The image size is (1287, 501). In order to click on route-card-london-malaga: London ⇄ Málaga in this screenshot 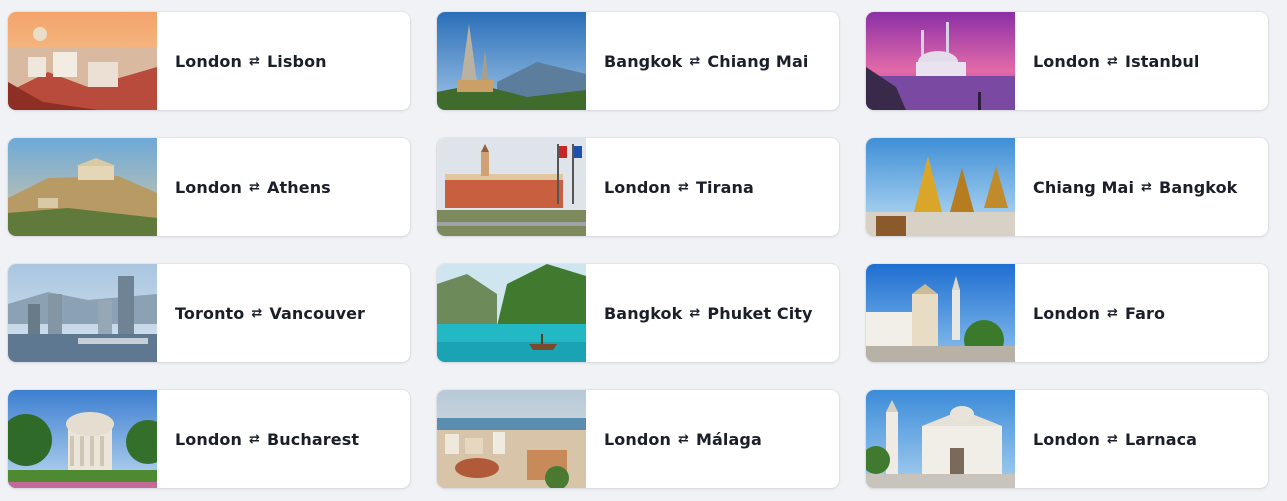, I will do `click(638, 439)`.